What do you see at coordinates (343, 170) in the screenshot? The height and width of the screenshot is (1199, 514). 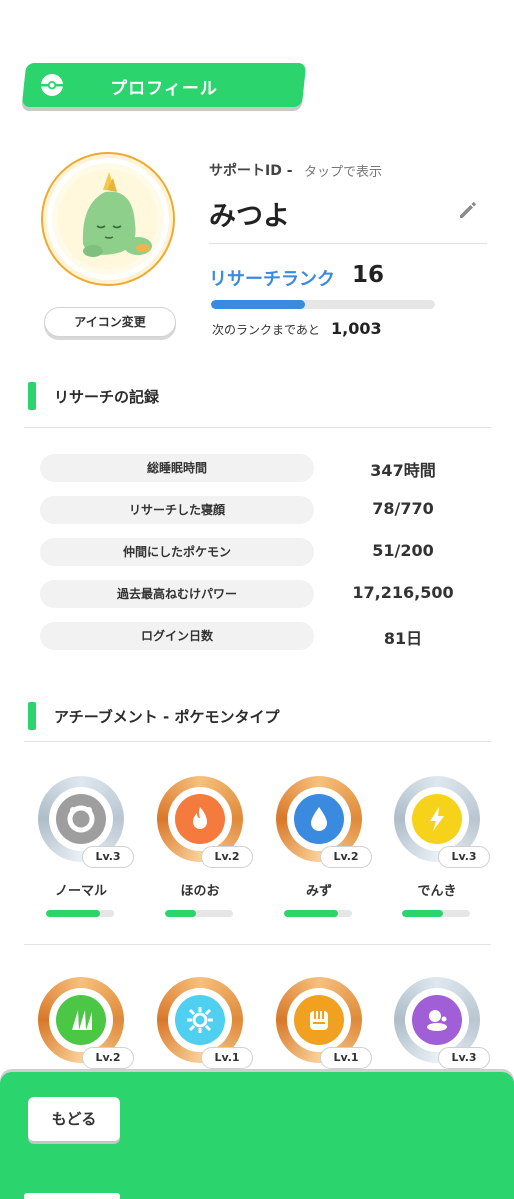 I see `support-id-reveal: タップで表示` at bounding box center [343, 170].